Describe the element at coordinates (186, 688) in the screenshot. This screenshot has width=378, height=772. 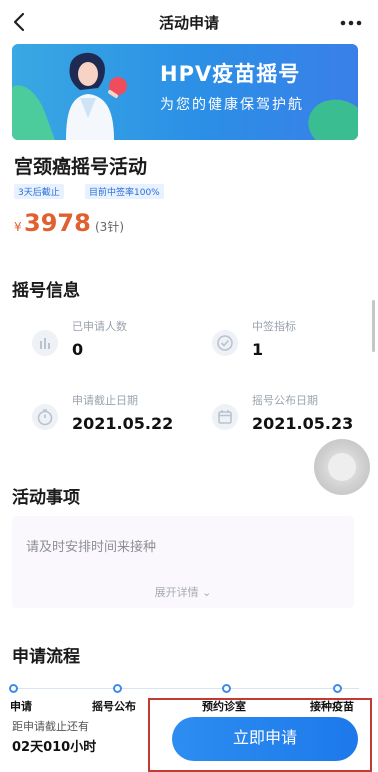
I see `process-line` at that location.